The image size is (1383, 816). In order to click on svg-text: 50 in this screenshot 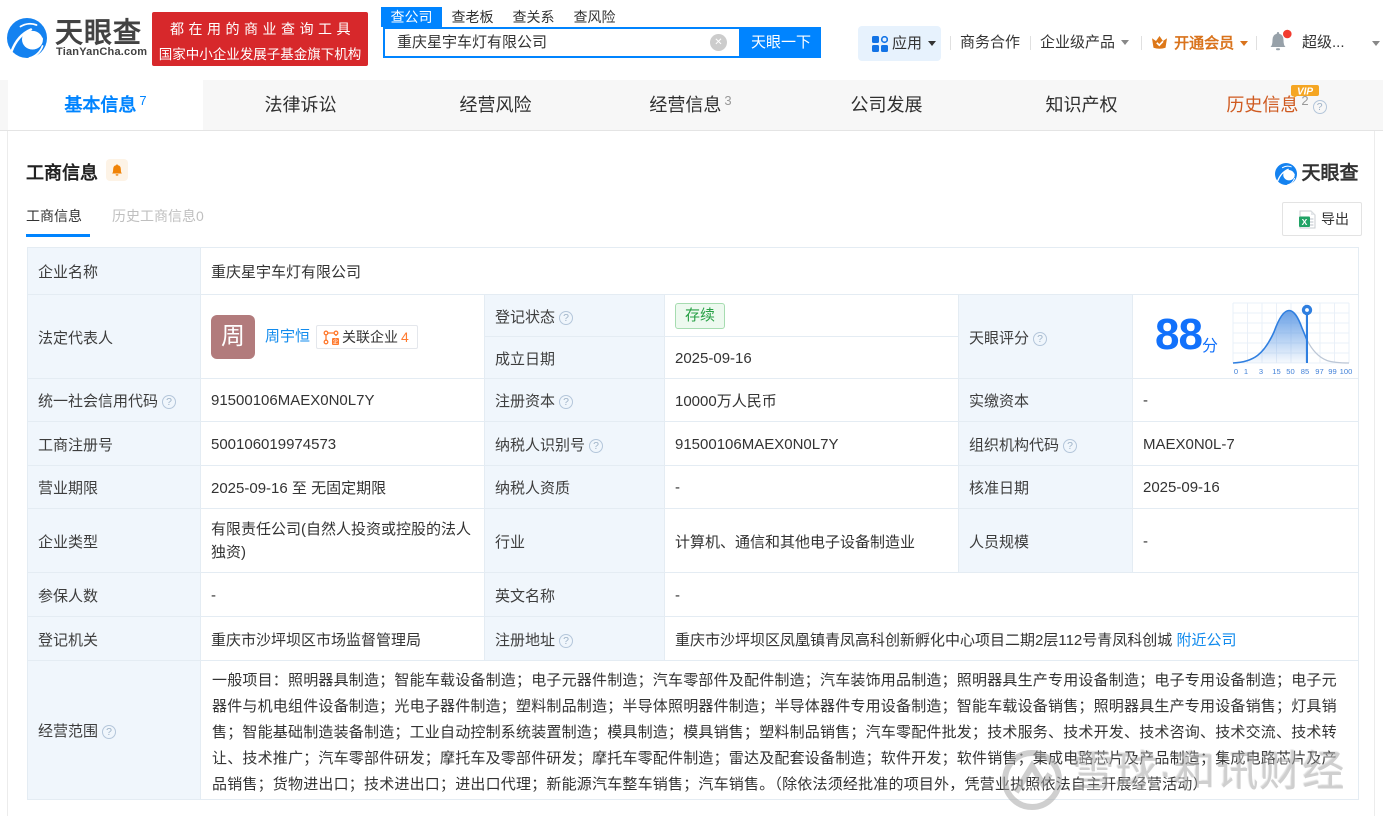, I will do `click(1290, 371)`.